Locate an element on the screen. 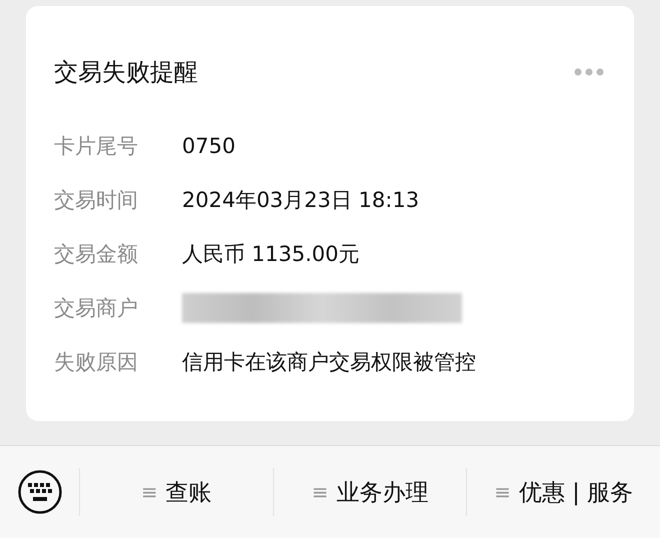  menu-button: ≡ 优惠 | 服务 is located at coordinates (563, 492).